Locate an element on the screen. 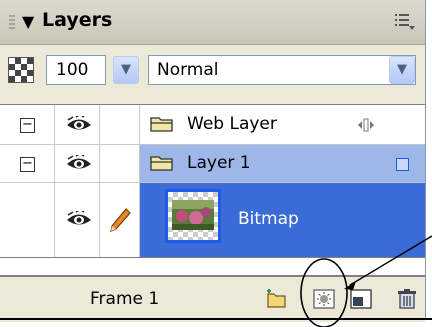  bottom-edge-line is located at coordinates (216, 319).